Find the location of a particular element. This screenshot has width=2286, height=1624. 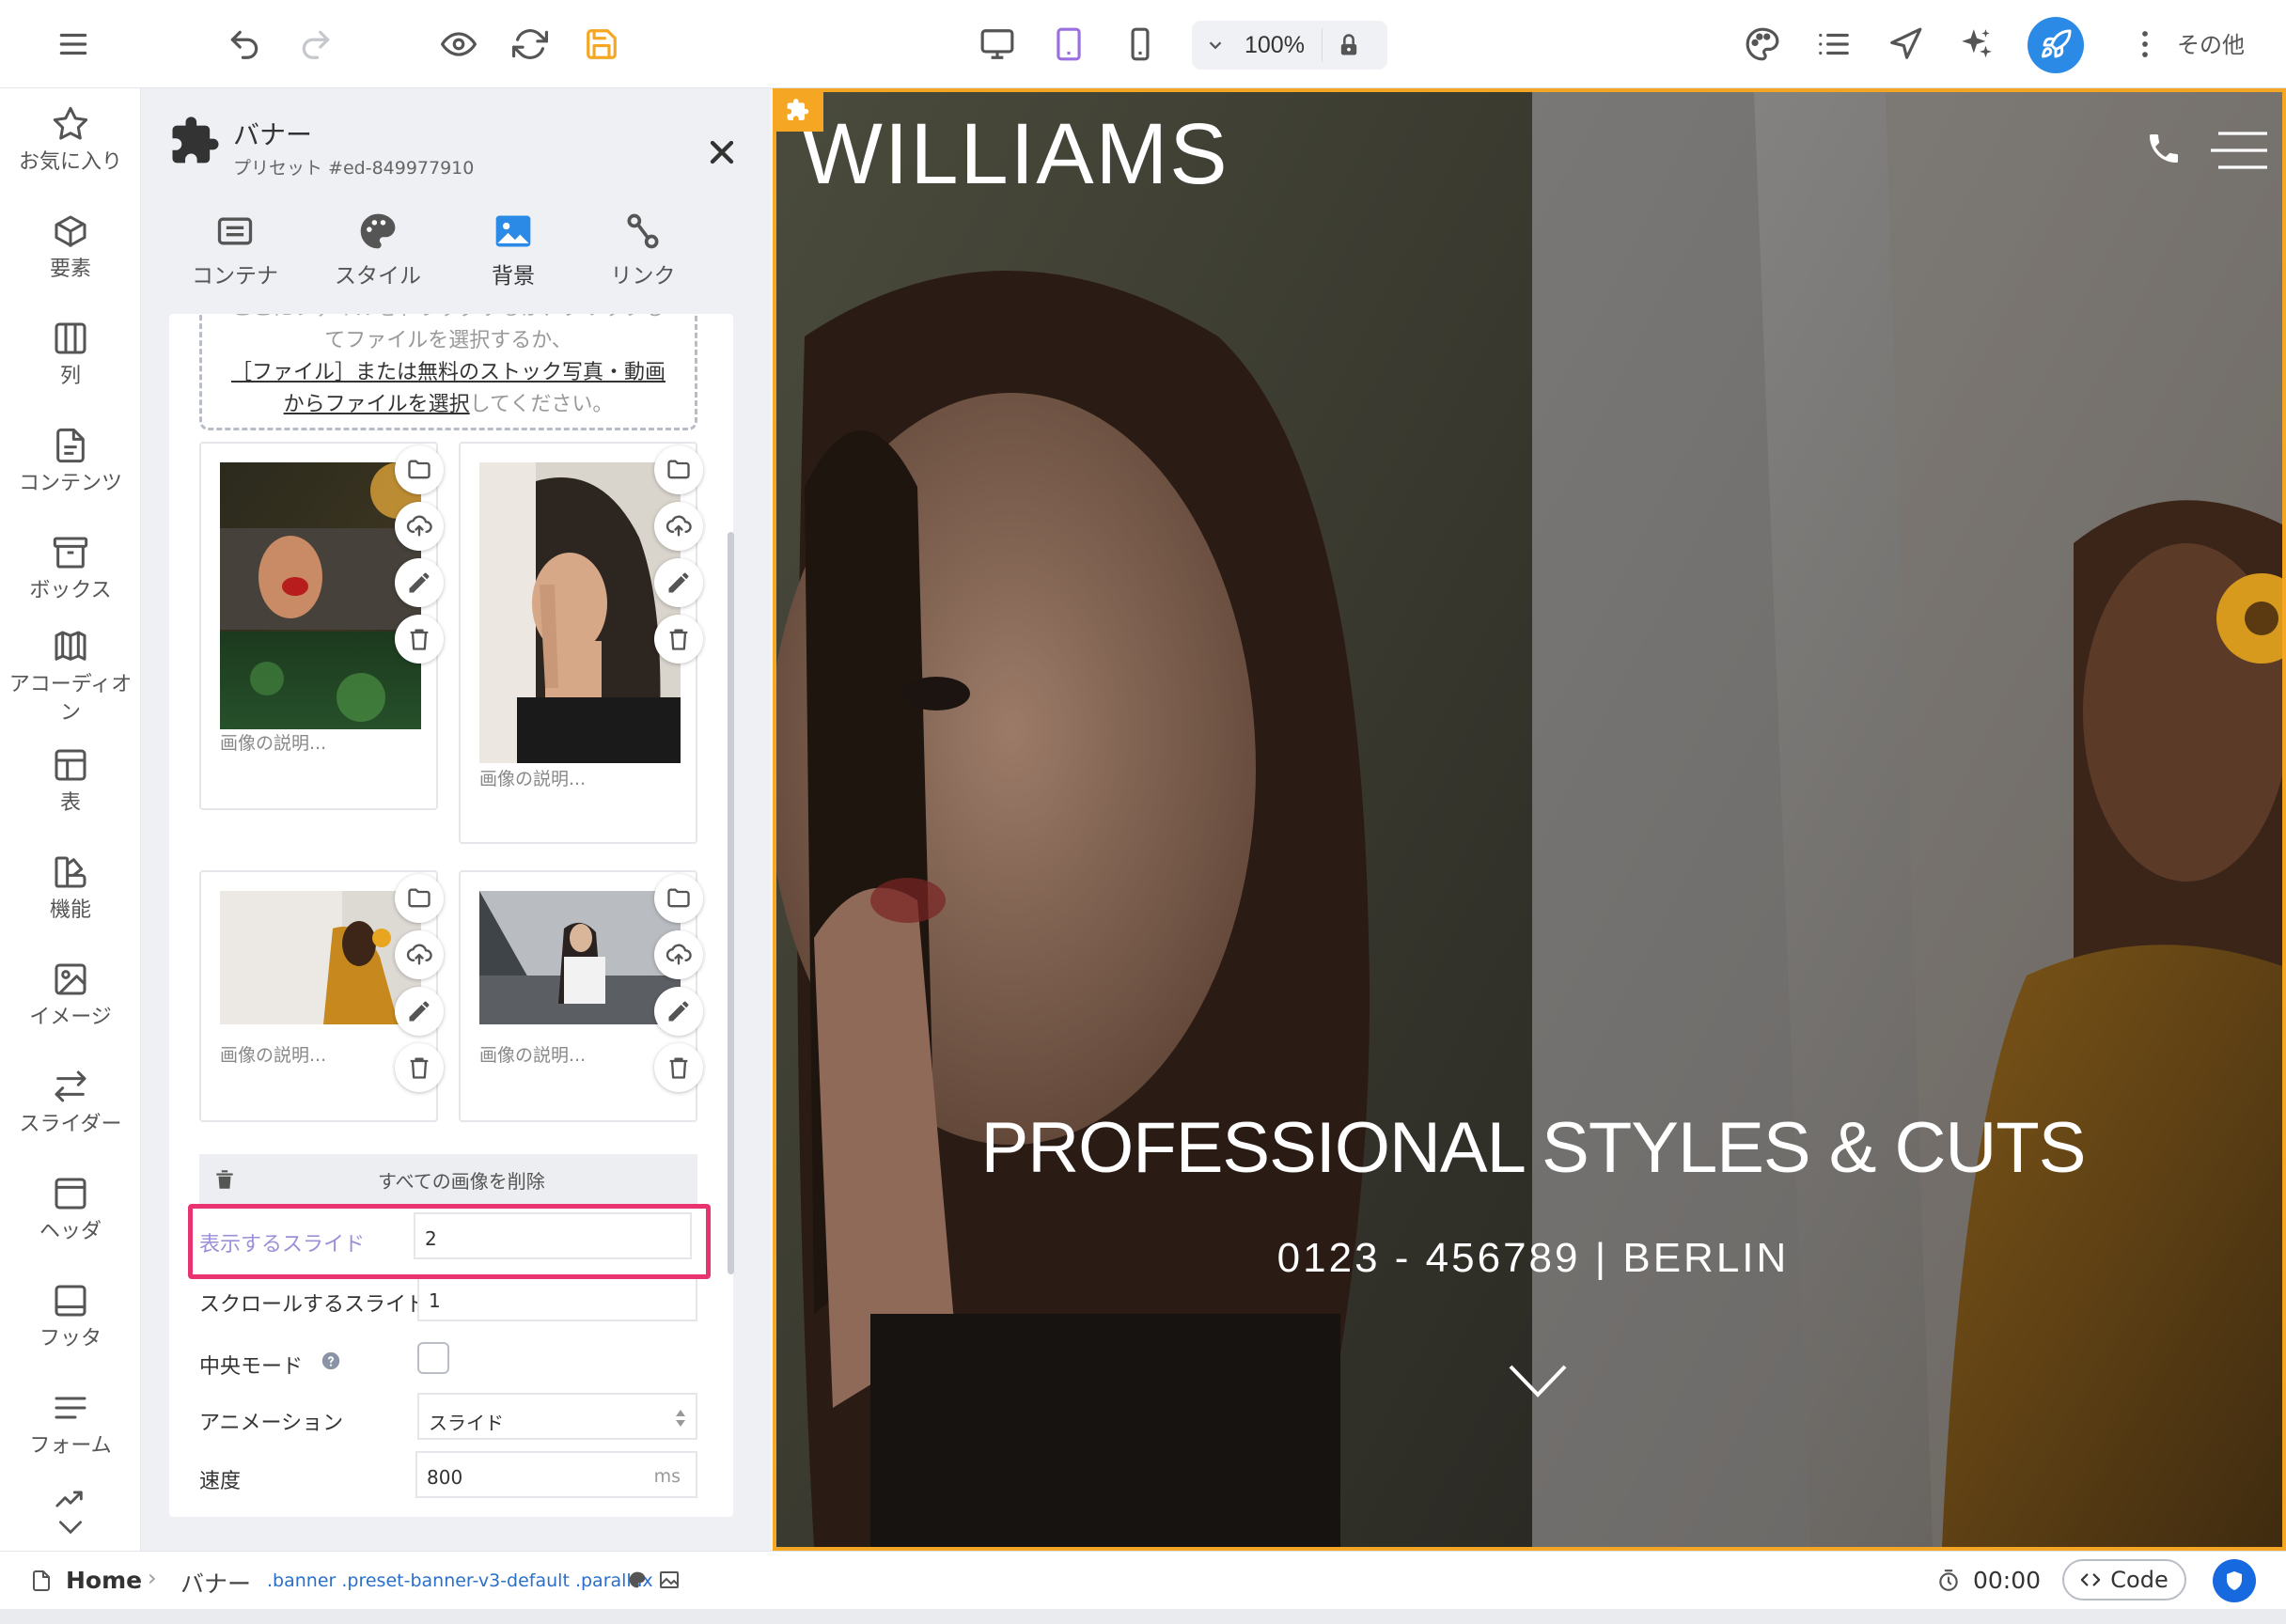

rail-item-favorites: お気に入り is located at coordinates (70, 141).